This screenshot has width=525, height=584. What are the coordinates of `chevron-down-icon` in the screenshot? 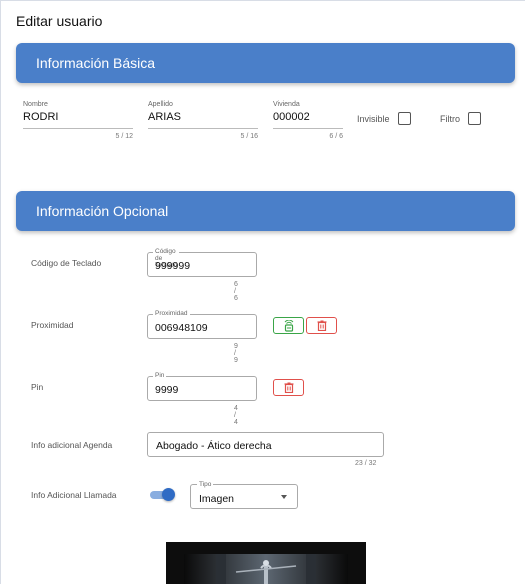 It's located at (284, 497).